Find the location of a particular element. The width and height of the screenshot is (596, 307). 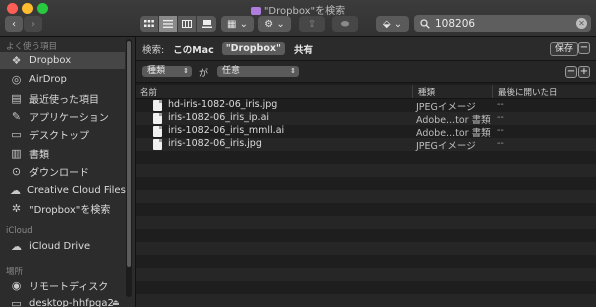

forward-button: › is located at coordinates (33, 24).